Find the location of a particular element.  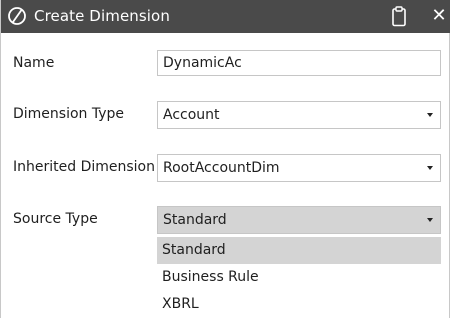

dimension-type-select: Account is located at coordinates (299, 115).